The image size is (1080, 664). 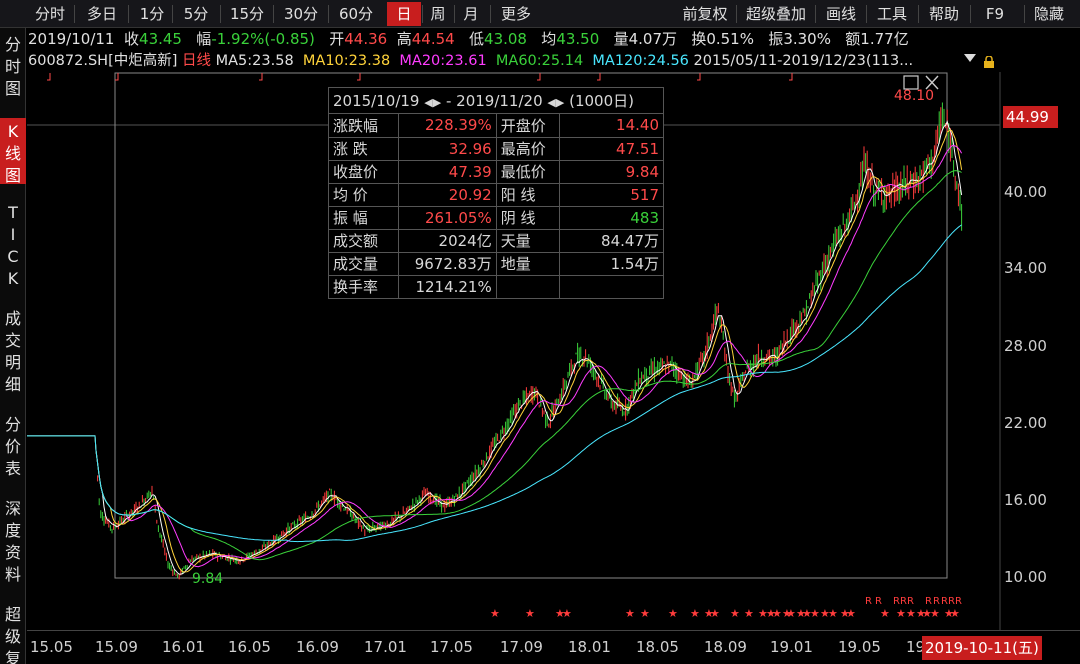 I want to click on sidebar-item-trade-details: 成交明细, so click(x=13, y=352).